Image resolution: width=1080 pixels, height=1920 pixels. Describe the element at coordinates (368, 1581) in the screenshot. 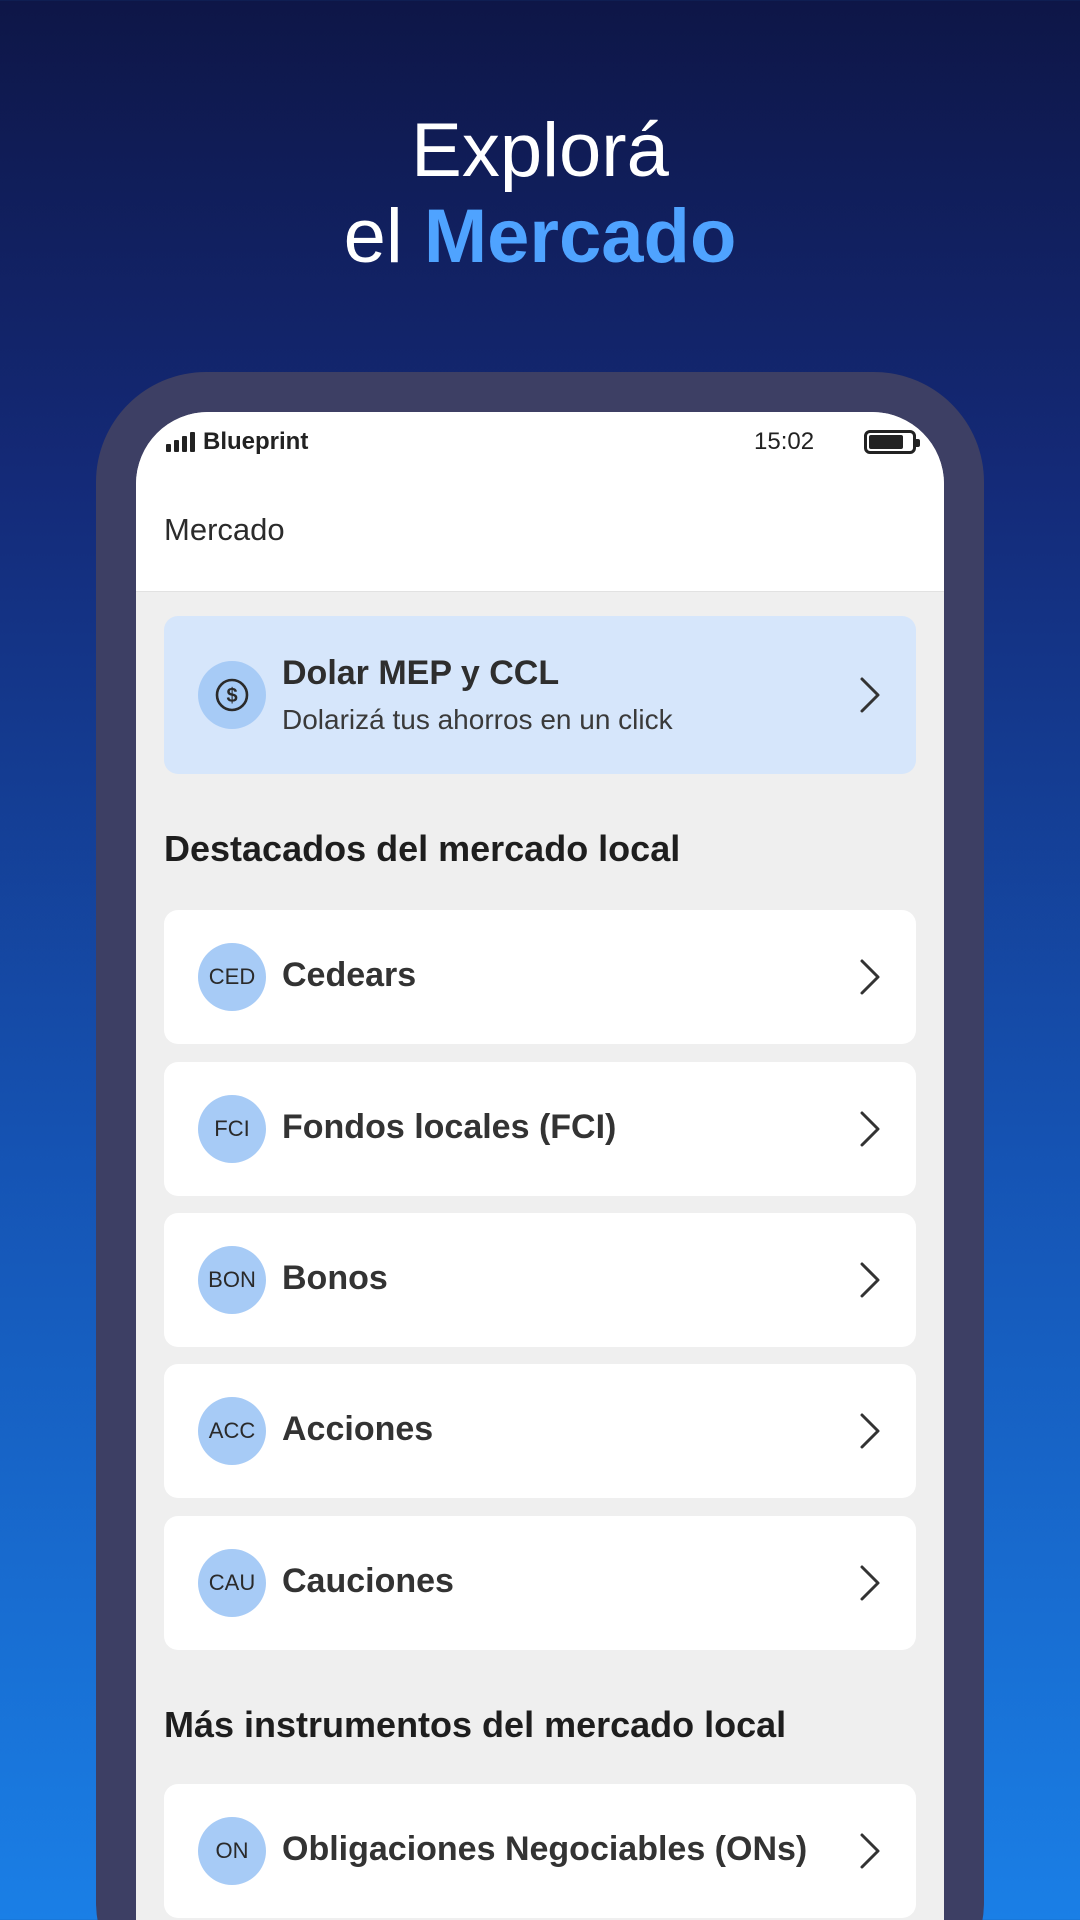

I see `list-item-label: Cauciones` at that location.